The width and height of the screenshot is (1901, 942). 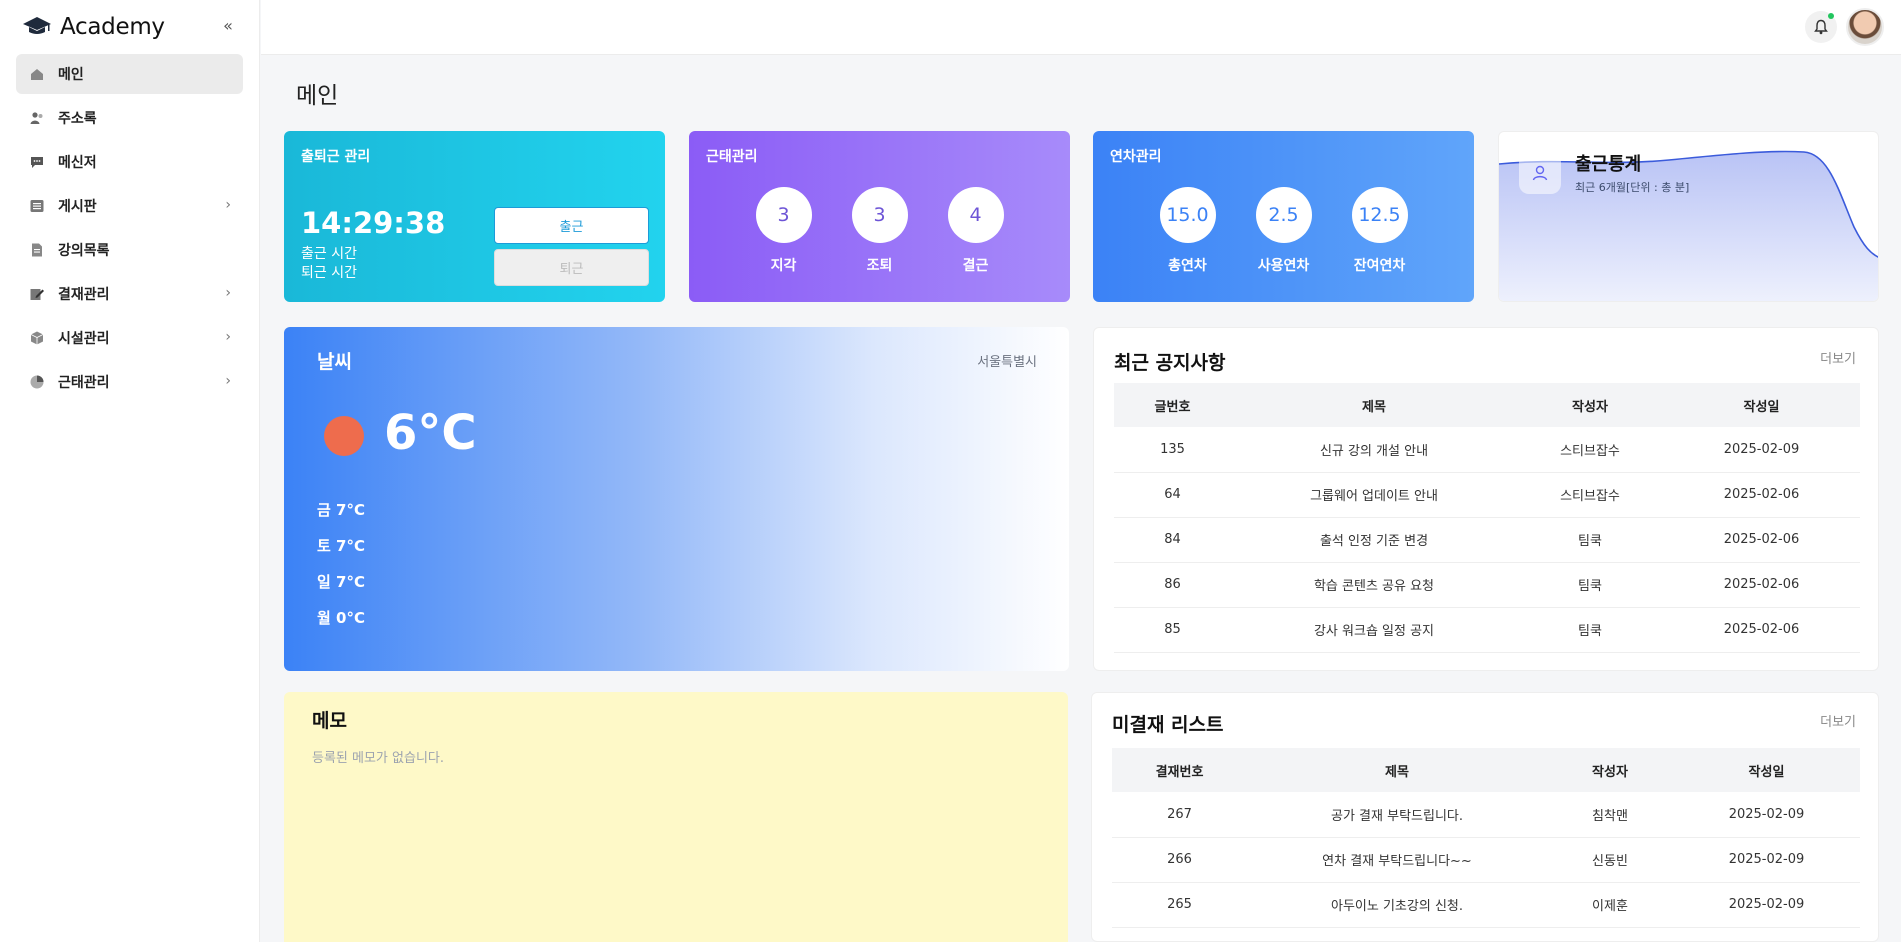 I want to click on leave-status-card: 연차관리 15.0 총연차 2.5 사용연차 12.5 잔여연차, so click(x=1283, y=216).